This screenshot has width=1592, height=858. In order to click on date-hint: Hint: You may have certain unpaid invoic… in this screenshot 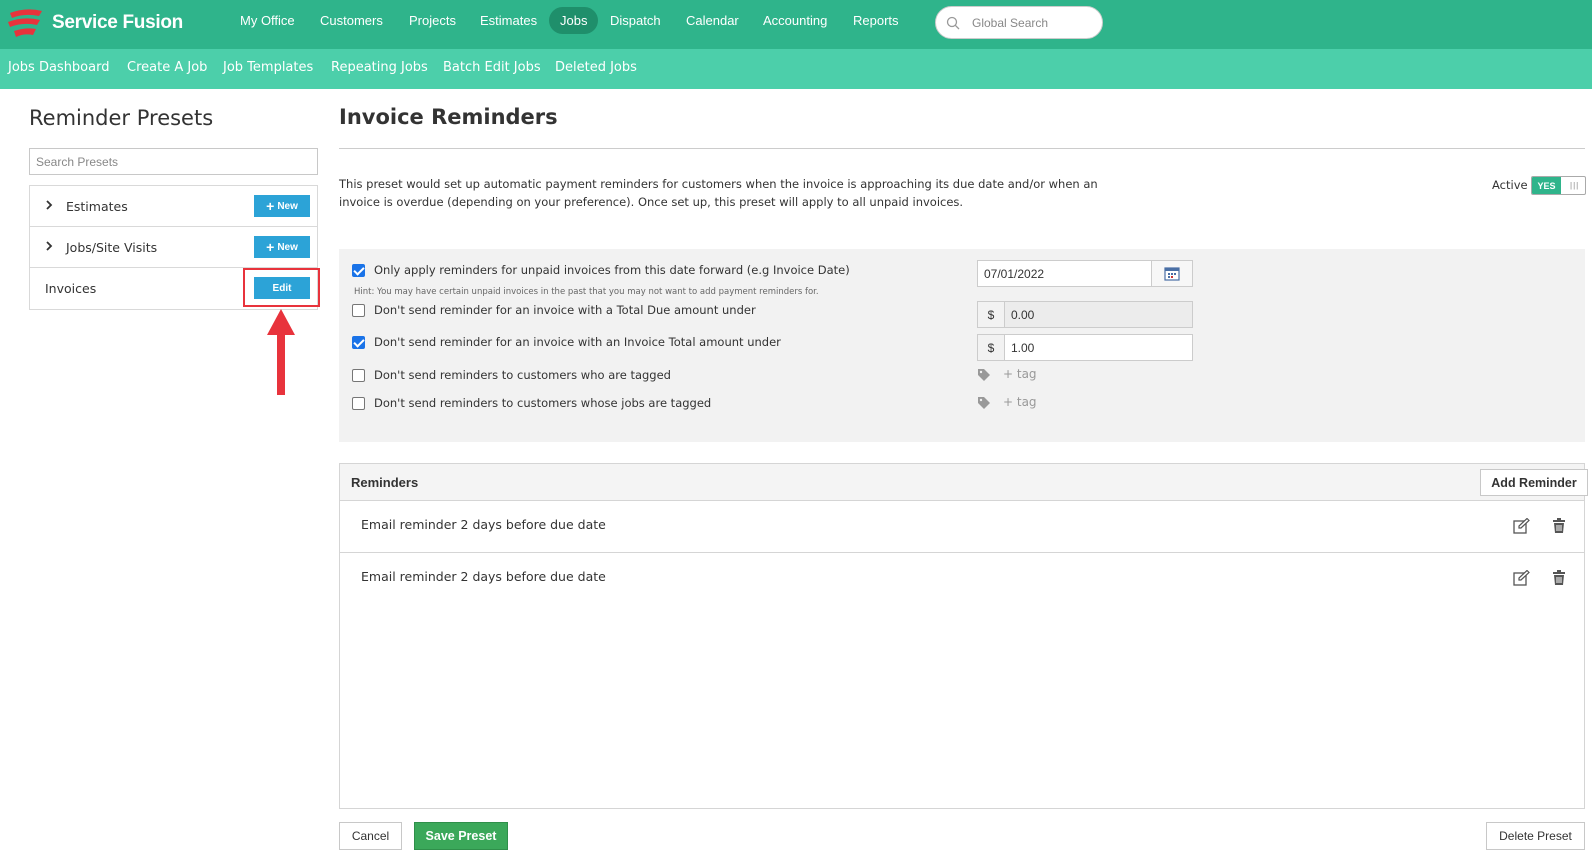, I will do `click(586, 292)`.